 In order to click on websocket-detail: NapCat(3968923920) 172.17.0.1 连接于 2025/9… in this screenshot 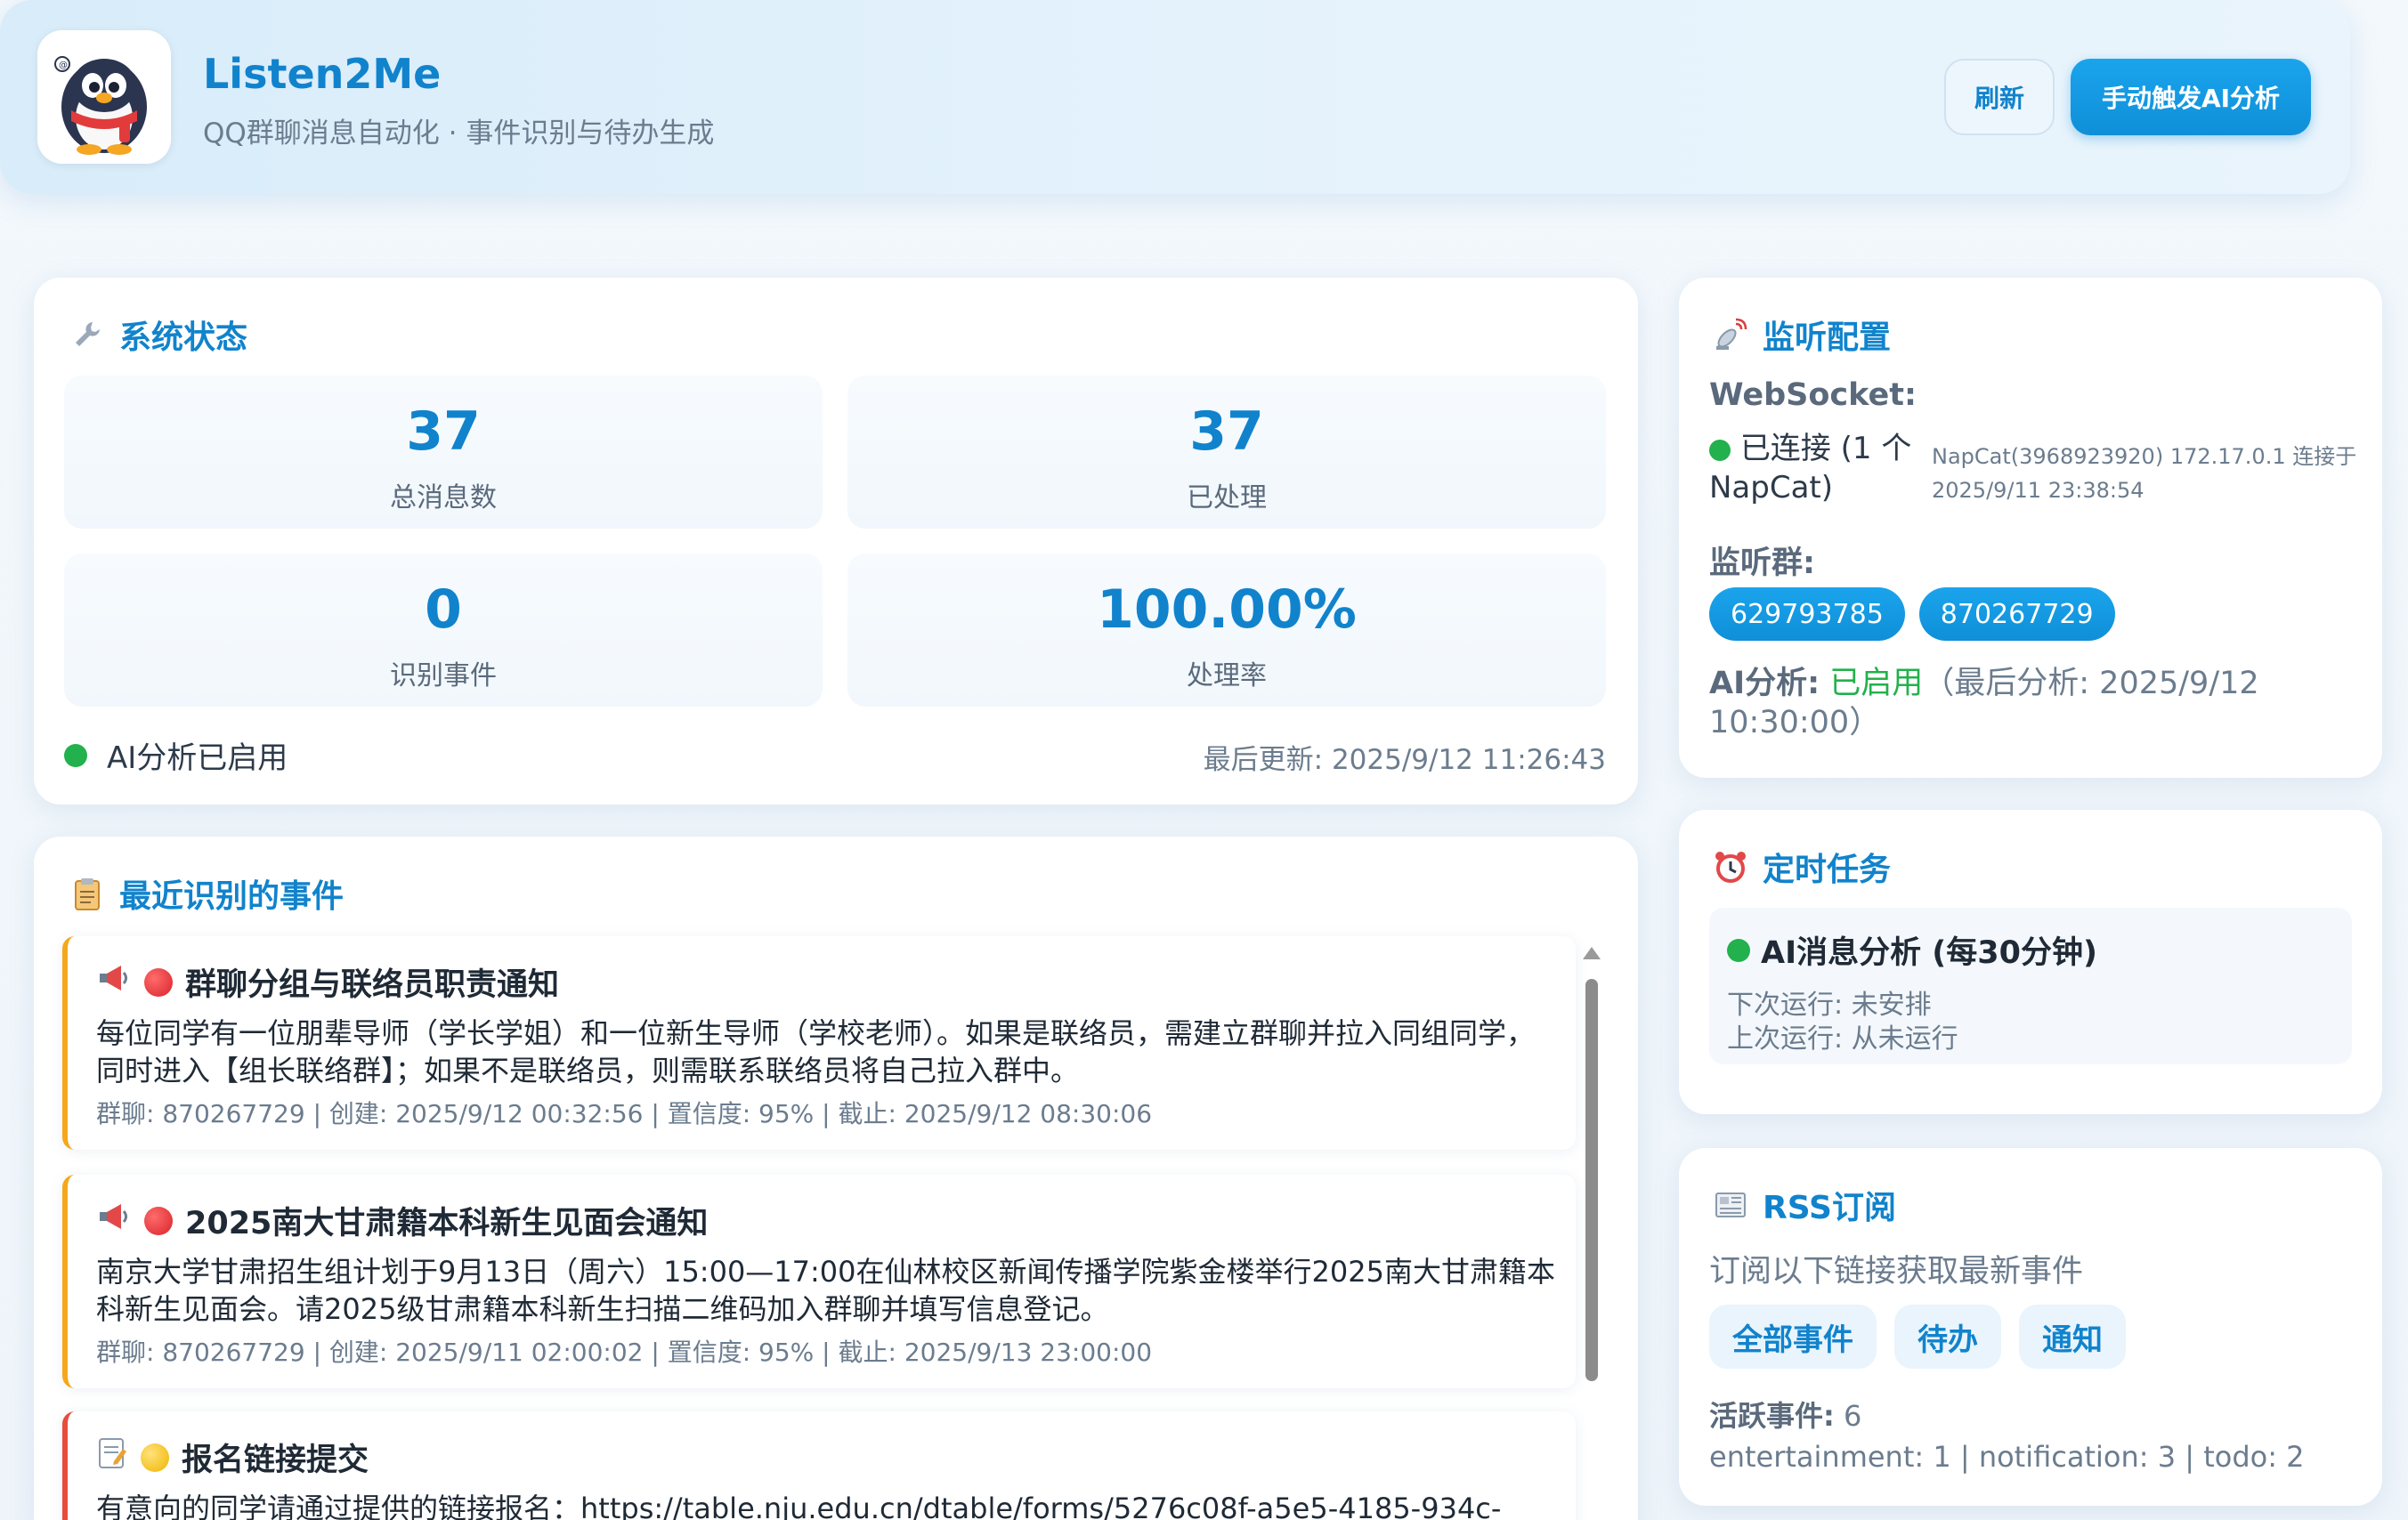, I will do `click(2144, 473)`.